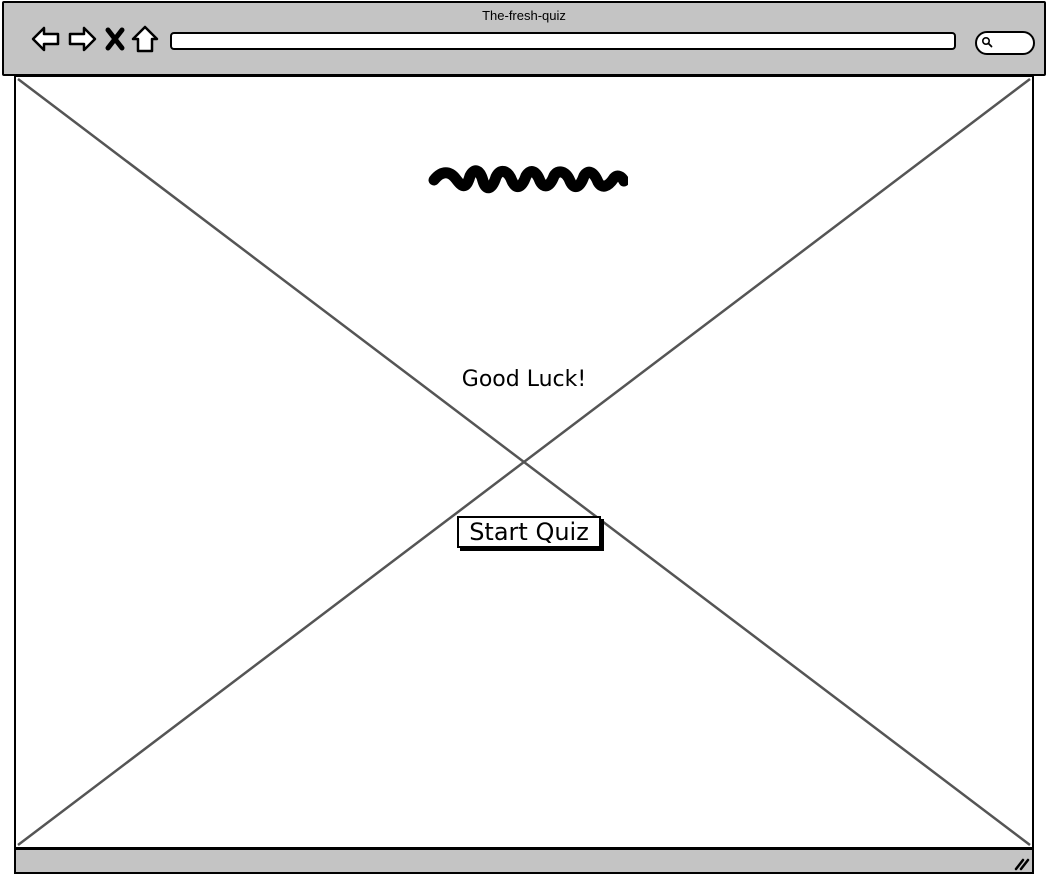  Describe the element at coordinates (987, 42) in the screenshot. I see `search-icon` at that location.